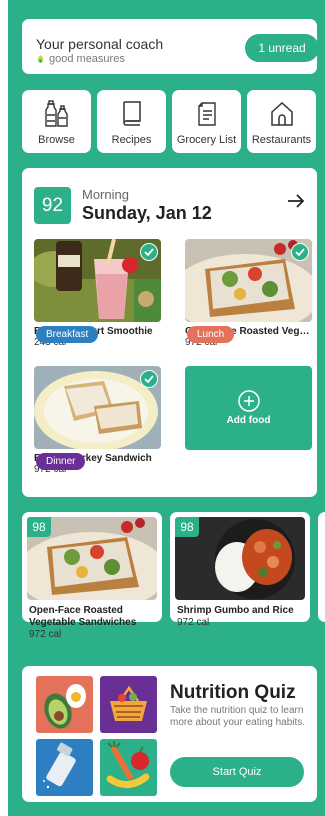 Image resolution: width=325 pixels, height=816 pixels. Describe the element at coordinates (83, 616) in the screenshot. I see `recipe-name: Open-Face Roasted Vegetable Sandwiches` at that location.